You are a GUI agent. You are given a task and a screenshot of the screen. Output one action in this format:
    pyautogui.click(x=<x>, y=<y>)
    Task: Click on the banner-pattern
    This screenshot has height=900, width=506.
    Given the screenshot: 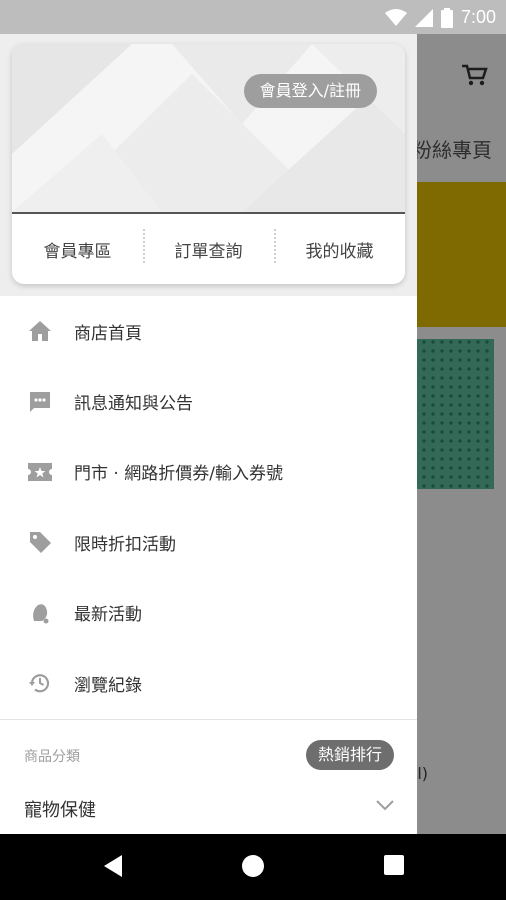 What is the action you would take?
    pyautogui.click(x=208, y=128)
    